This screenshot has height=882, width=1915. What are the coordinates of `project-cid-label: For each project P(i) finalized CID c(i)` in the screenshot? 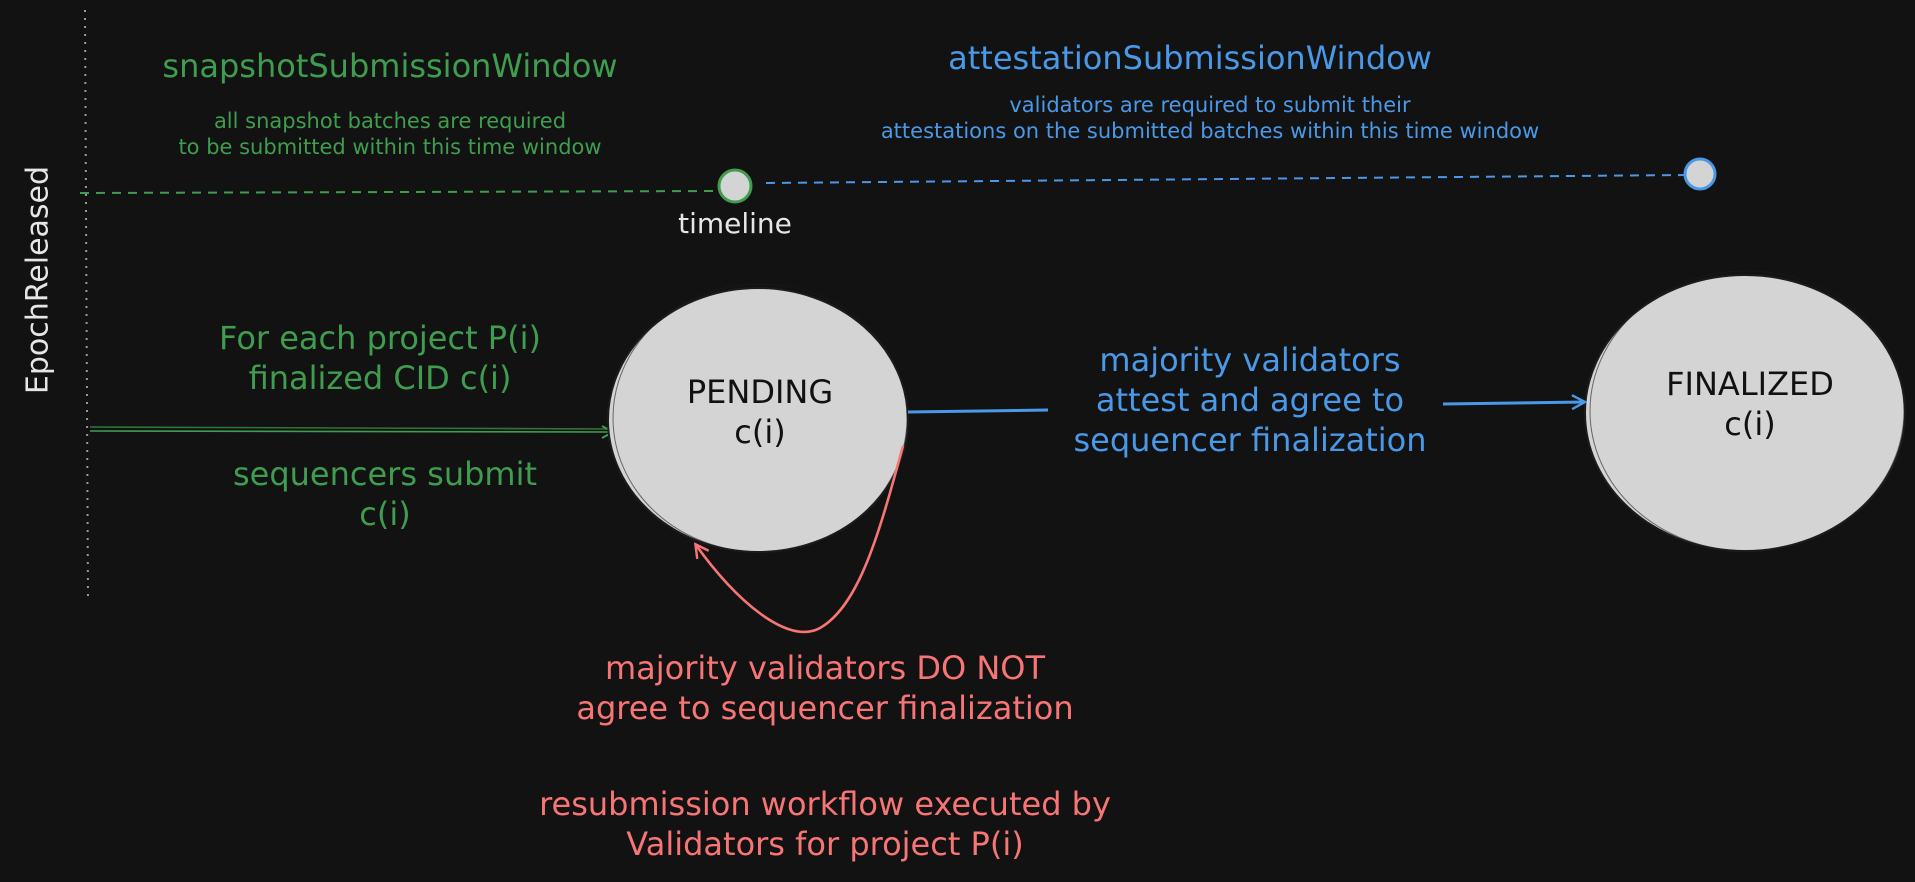 It's located at (380, 358).